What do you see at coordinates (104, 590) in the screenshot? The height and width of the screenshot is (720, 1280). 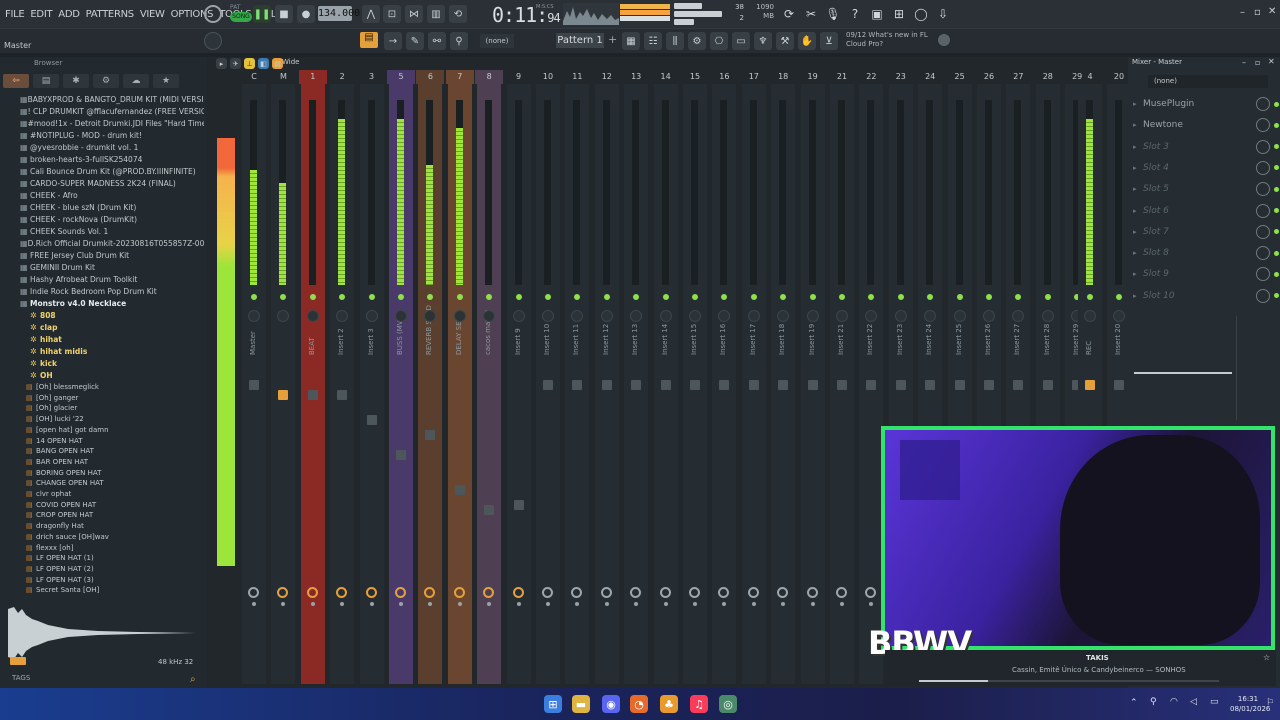 I see `browser-file: ▤ Secret Santa [OH]` at bounding box center [104, 590].